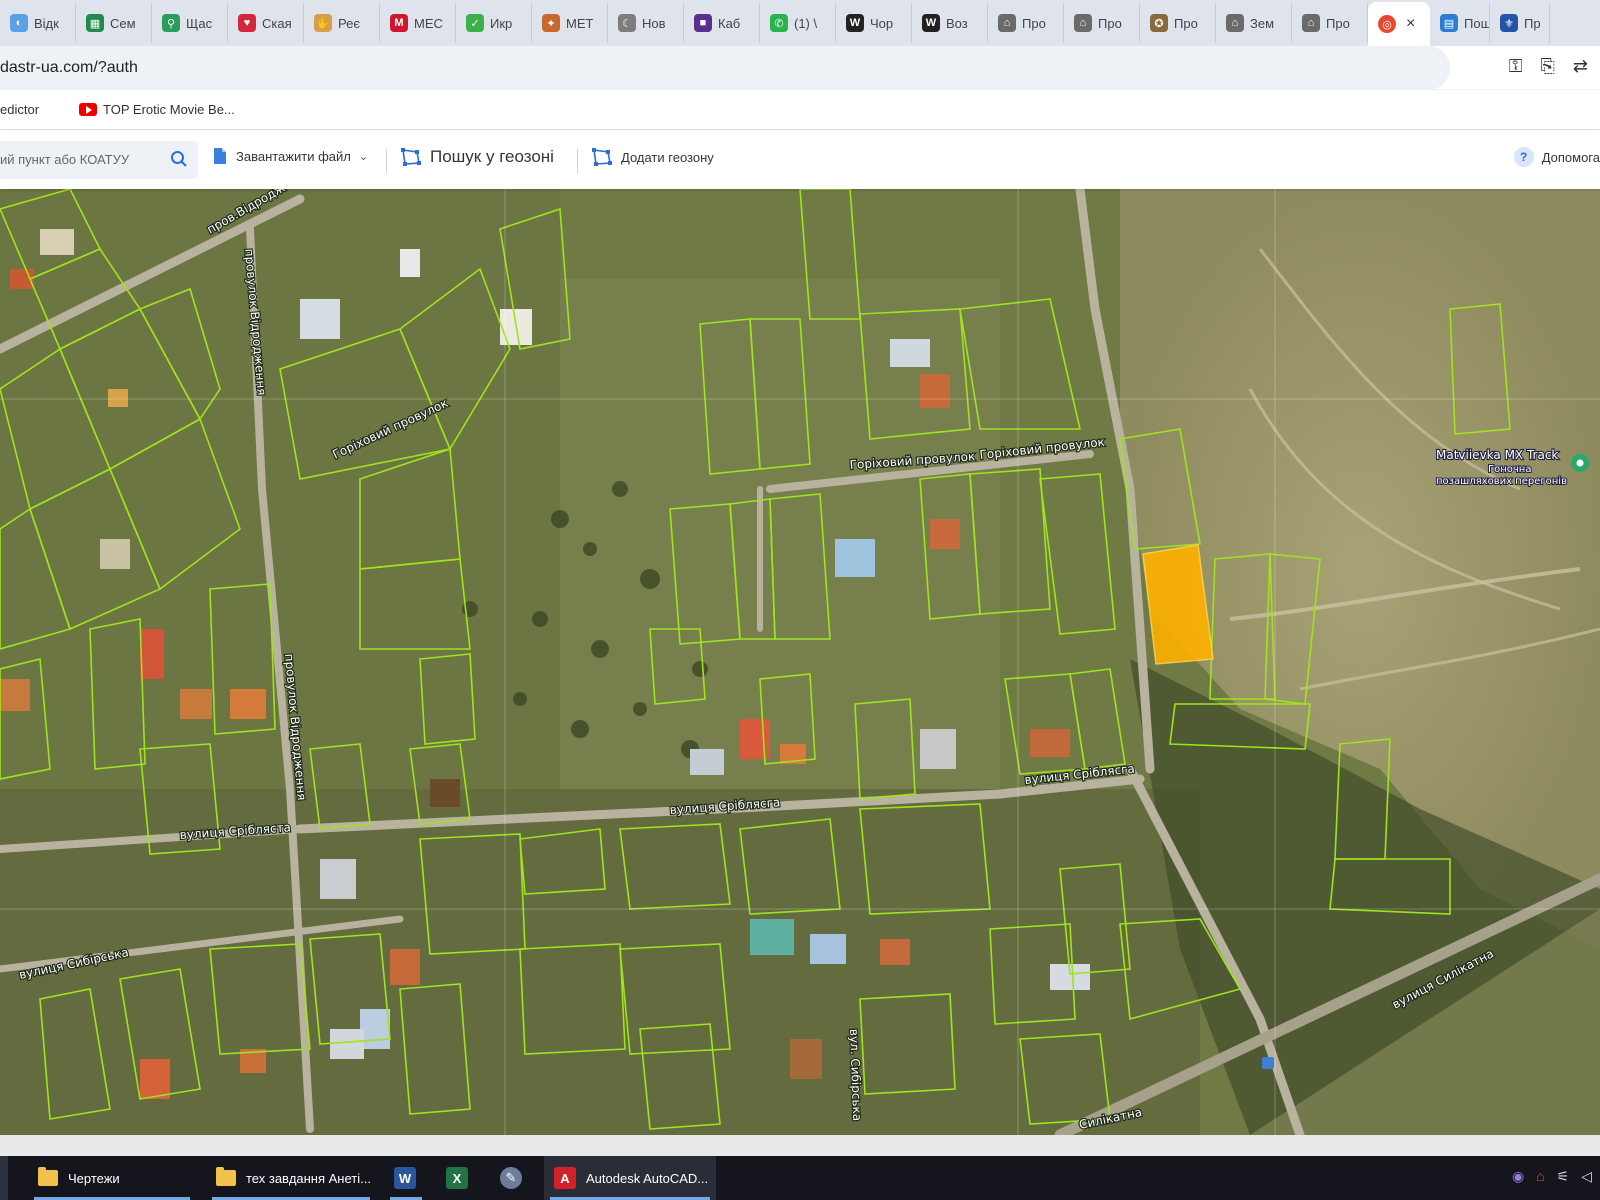 Image resolution: width=1600 pixels, height=1200 pixels. I want to click on browser-tab: ⚜ Пр, so click(1520, 23).